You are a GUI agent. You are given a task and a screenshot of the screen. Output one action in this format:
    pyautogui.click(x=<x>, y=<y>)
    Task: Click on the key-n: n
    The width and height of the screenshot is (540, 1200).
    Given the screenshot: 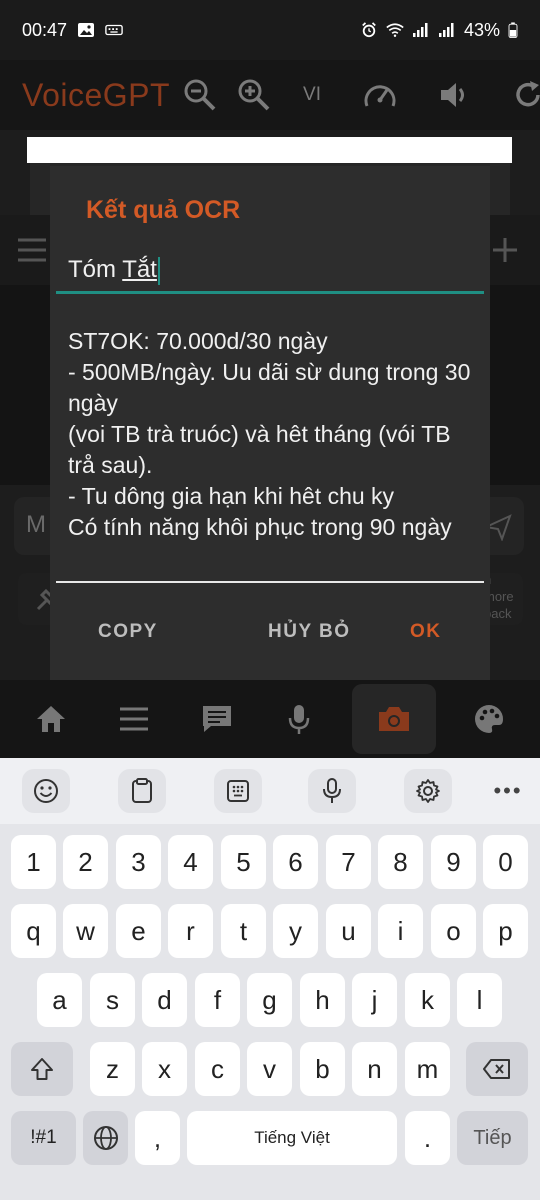 What is the action you would take?
    pyautogui.click(x=374, y=1069)
    